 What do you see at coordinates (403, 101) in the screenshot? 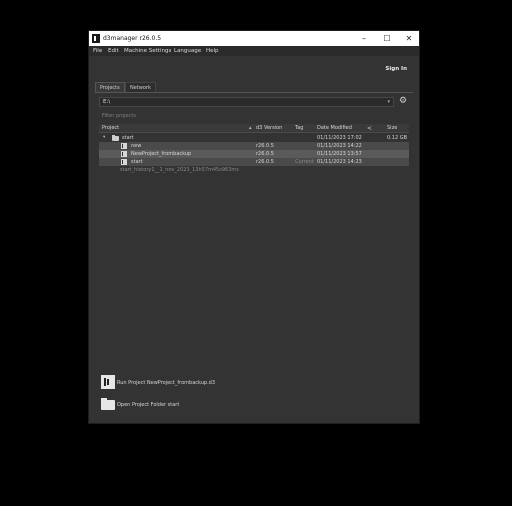
I see `gear-icon: ⚙` at bounding box center [403, 101].